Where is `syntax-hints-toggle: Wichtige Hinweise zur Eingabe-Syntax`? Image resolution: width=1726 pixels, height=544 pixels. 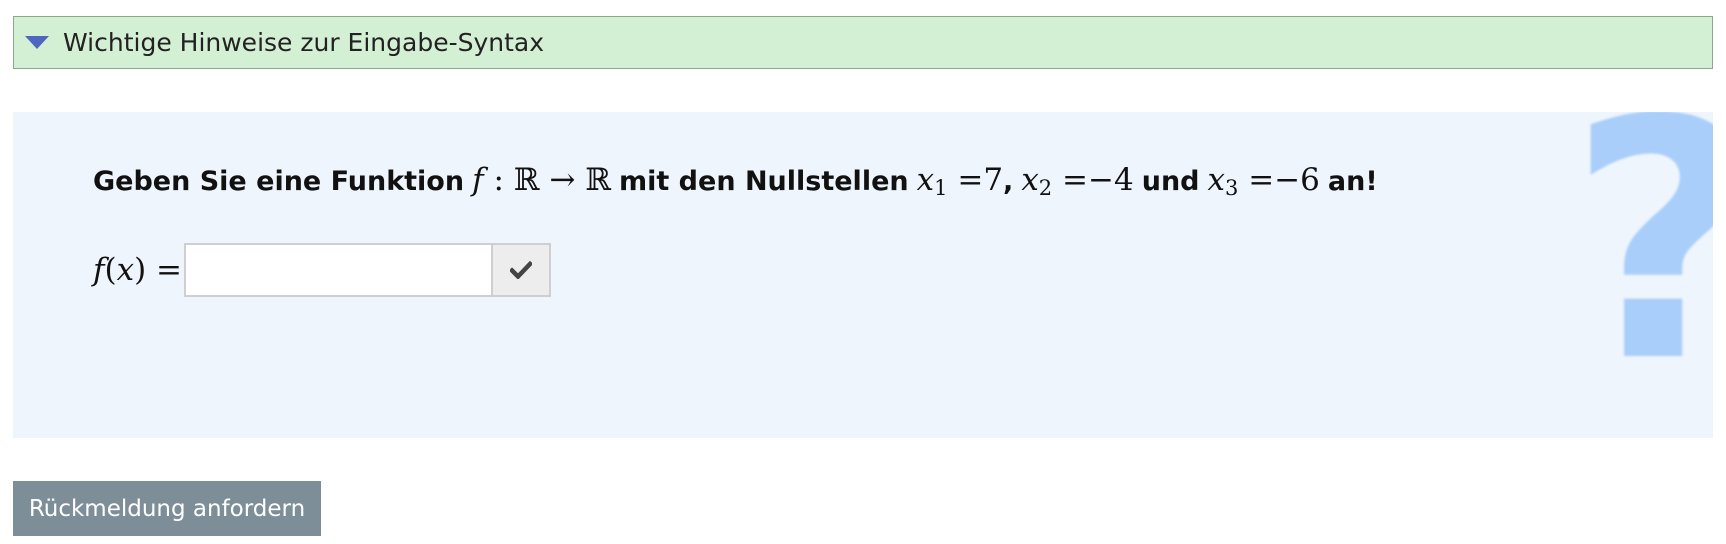 syntax-hints-toggle: Wichtige Hinweise zur Eingabe-Syntax is located at coordinates (863, 42).